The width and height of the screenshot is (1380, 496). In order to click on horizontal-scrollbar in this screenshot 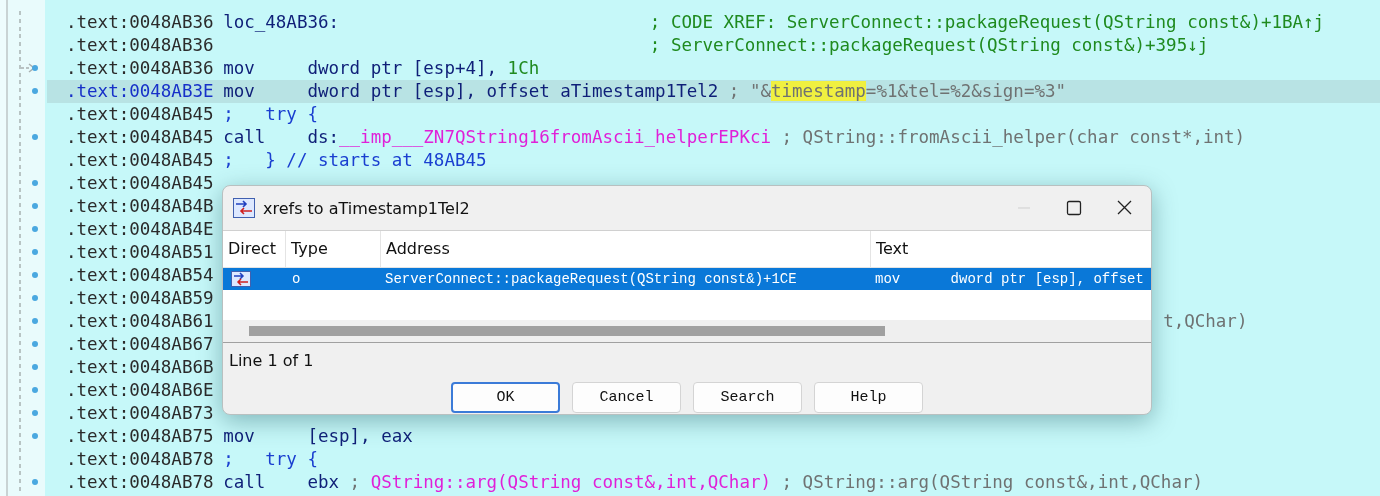, I will do `click(687, 331)`.